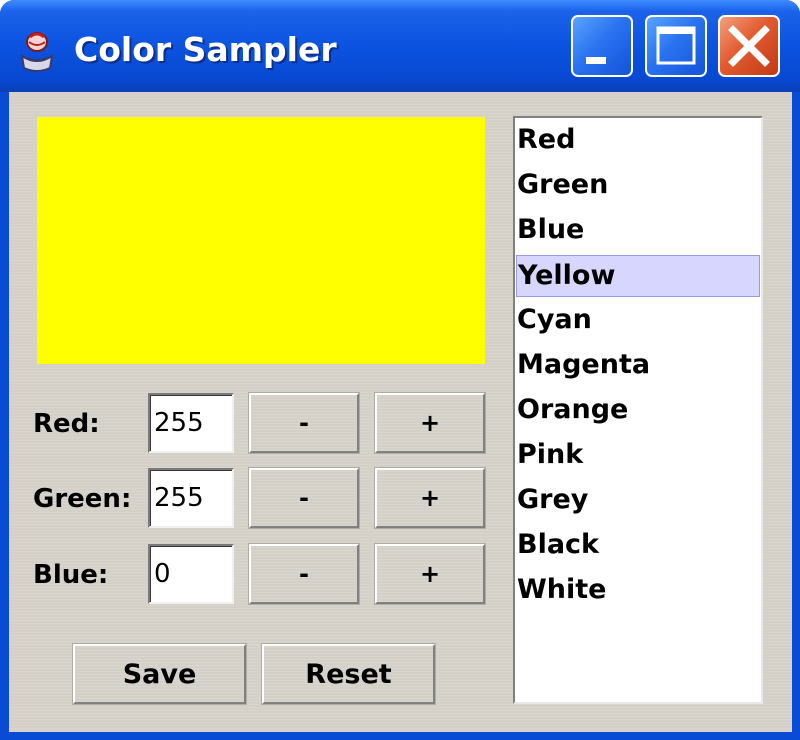 This screenshot has height=740, width=800. What do you see at coordinates (348, 674) in the screenshot?
I see `reset-button: Reset` at bounding box center [348, 674].